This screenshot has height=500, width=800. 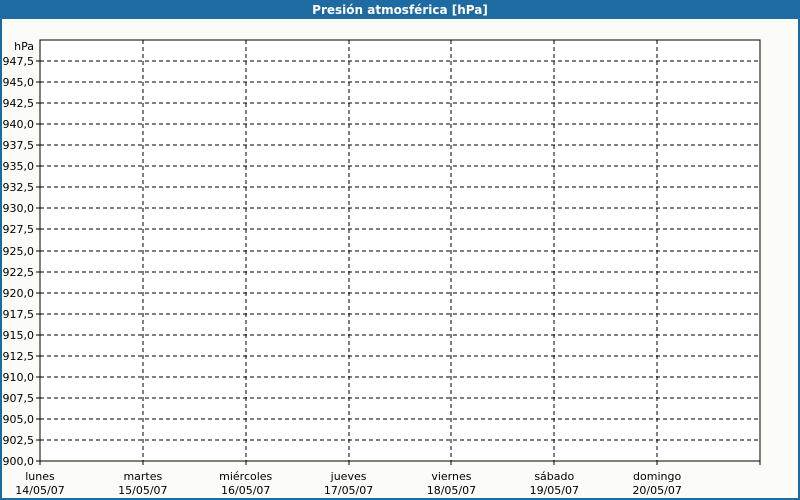 I want to click on y-tick-label: 915,0, so click(x=19, y=335).